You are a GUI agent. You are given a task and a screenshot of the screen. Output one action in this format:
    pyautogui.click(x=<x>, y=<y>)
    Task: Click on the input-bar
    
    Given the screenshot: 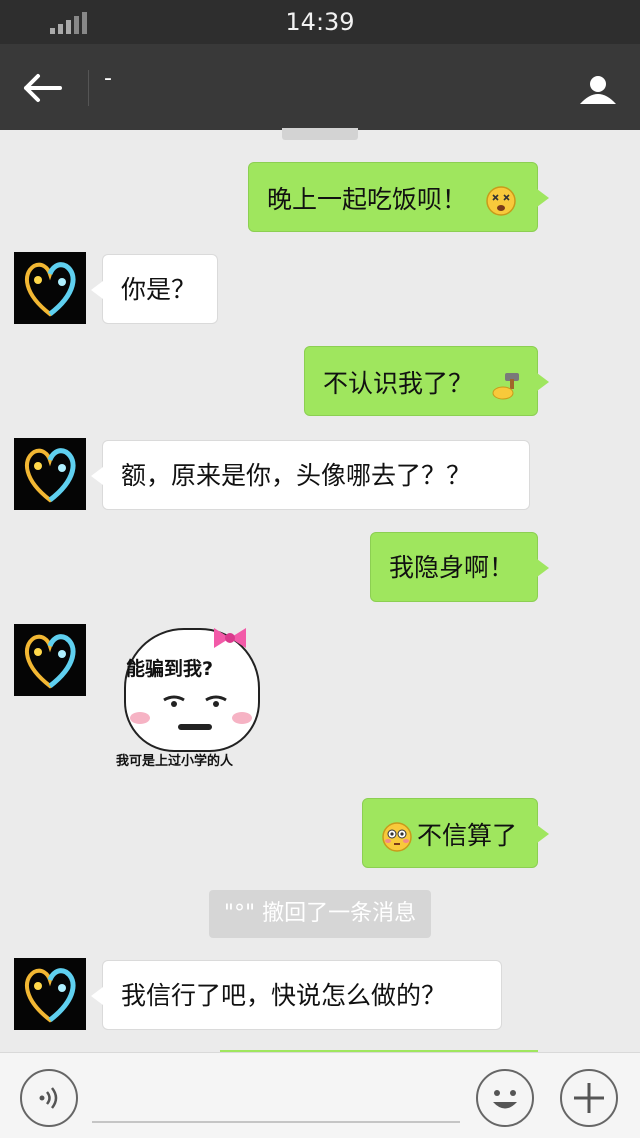 What is the action you would take?
    pyautogui.click(x=320, y=1095)
    